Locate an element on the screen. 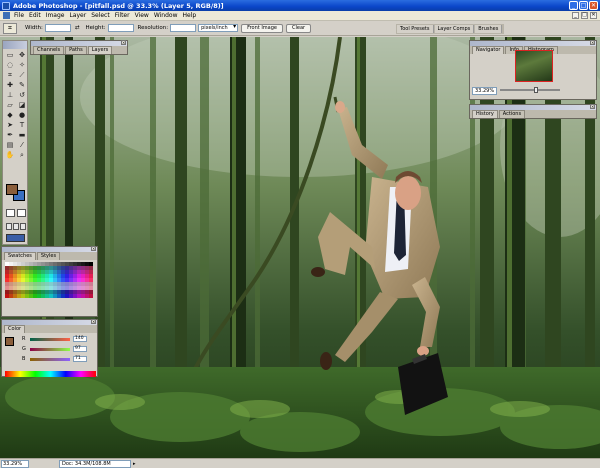  doc-restore-button: □ is located at coordinates (584, 15).